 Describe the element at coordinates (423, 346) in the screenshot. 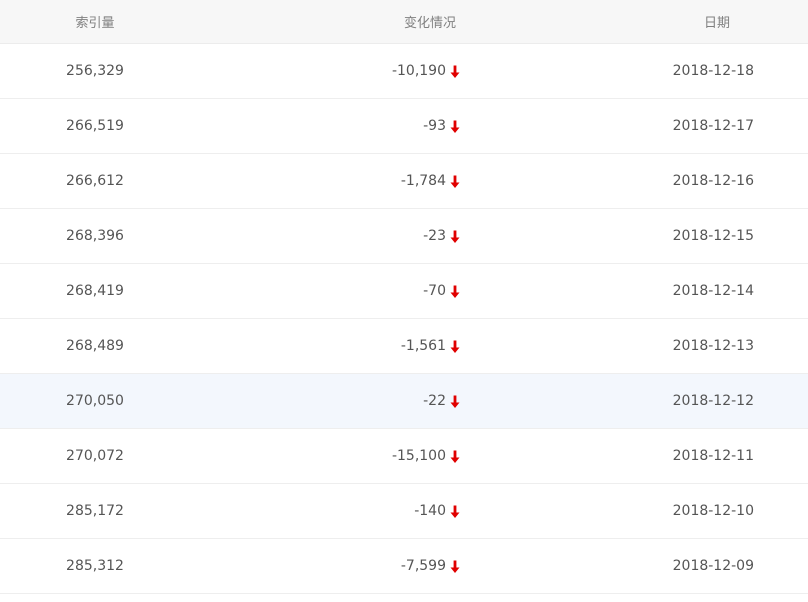

I see `change-value: -1,561` at that location.